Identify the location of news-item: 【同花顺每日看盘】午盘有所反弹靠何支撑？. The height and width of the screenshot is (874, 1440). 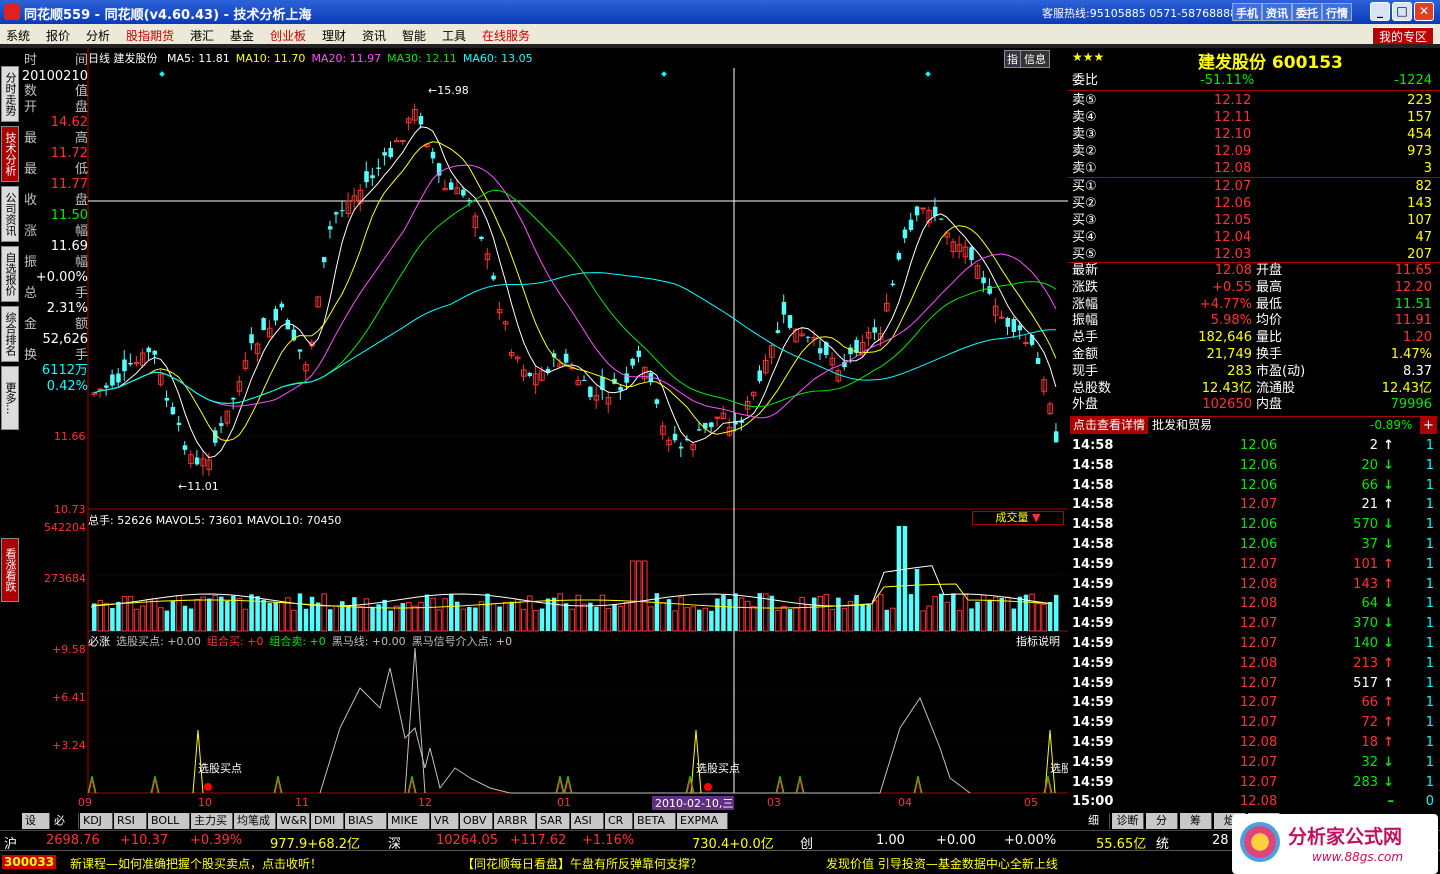
(582, 863).